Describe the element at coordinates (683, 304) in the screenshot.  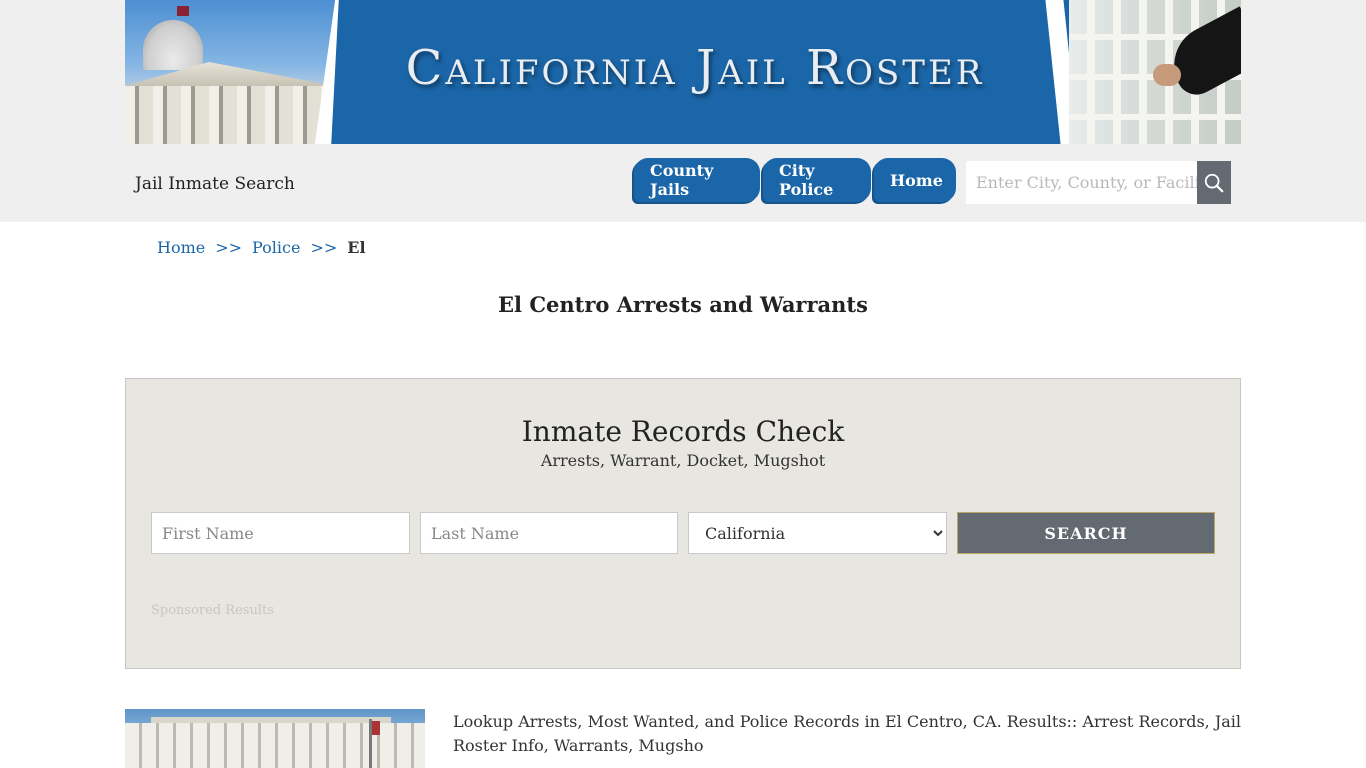
I see `page-title: El Centro Arrests and Warrants` at that location.